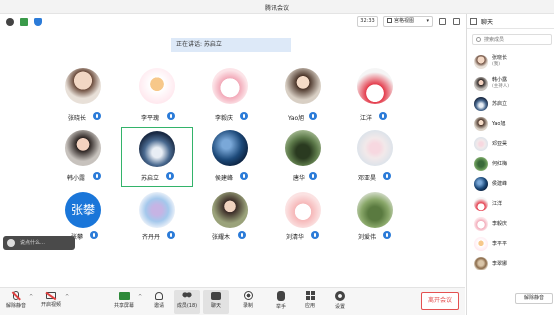 This screenshot has width=554, height=315. Describe the element at coordinates (456, 21) in the screenshot. I see `fullscreen-icon` at that location.